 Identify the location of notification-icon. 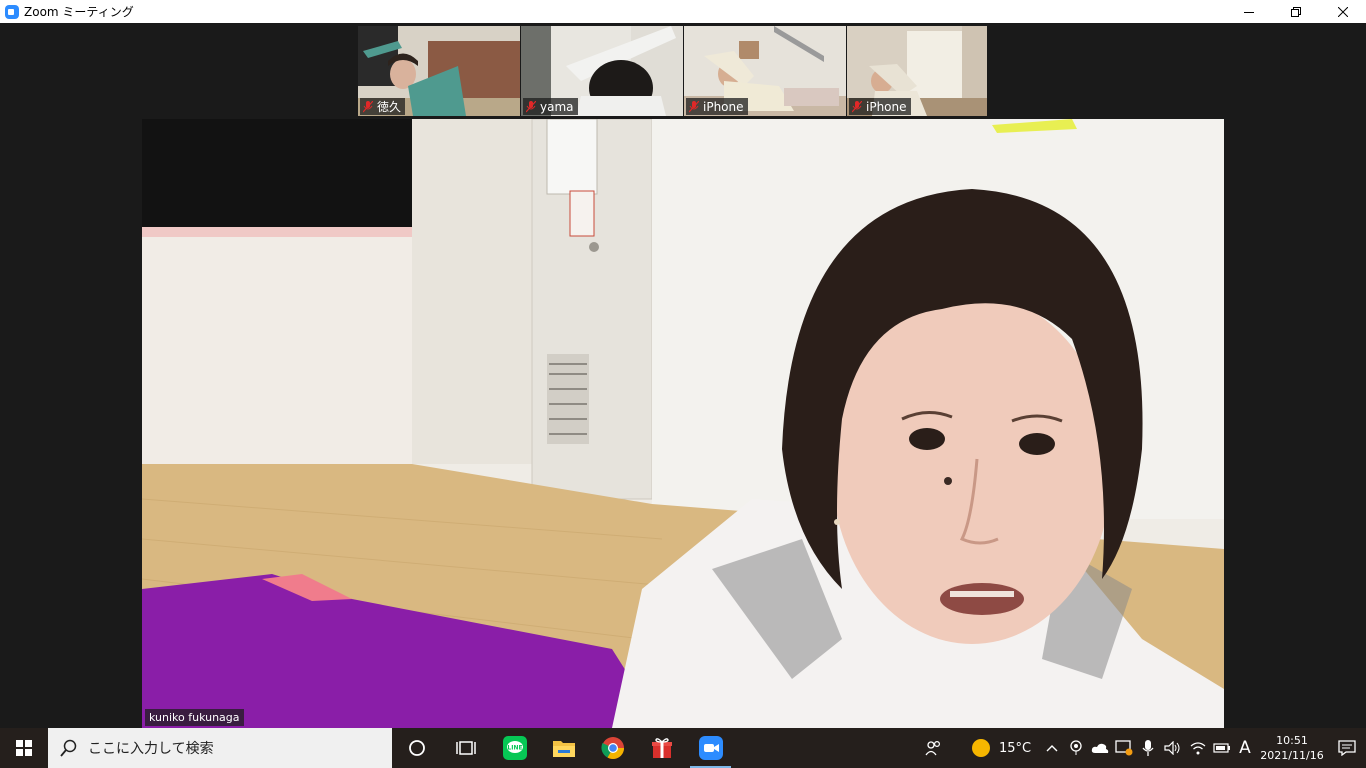
(1347, 748).